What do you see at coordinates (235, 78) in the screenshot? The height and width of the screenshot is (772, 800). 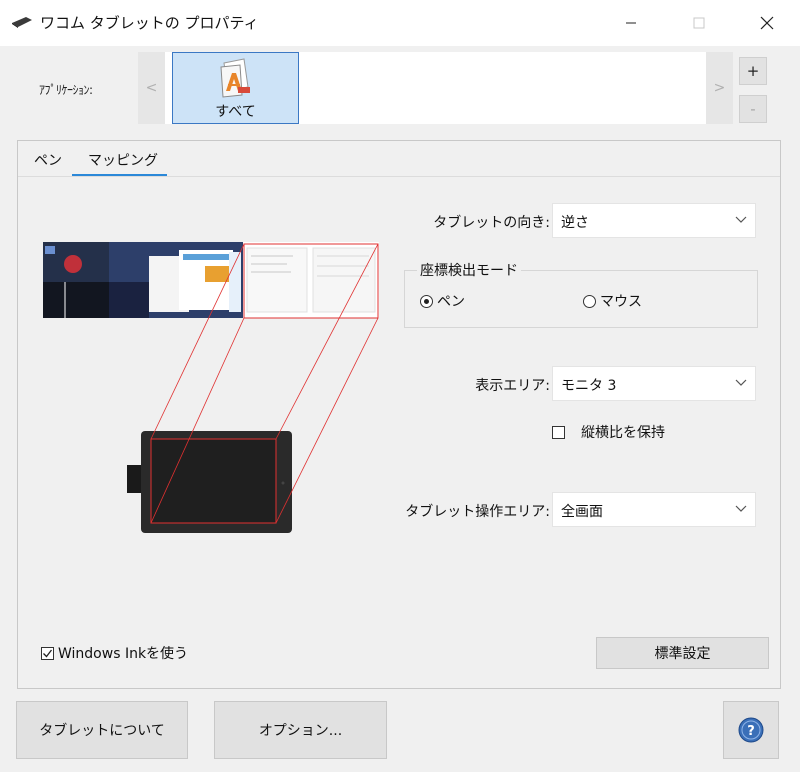 I see `all-applications-icon` at bounding box center [235, 78].